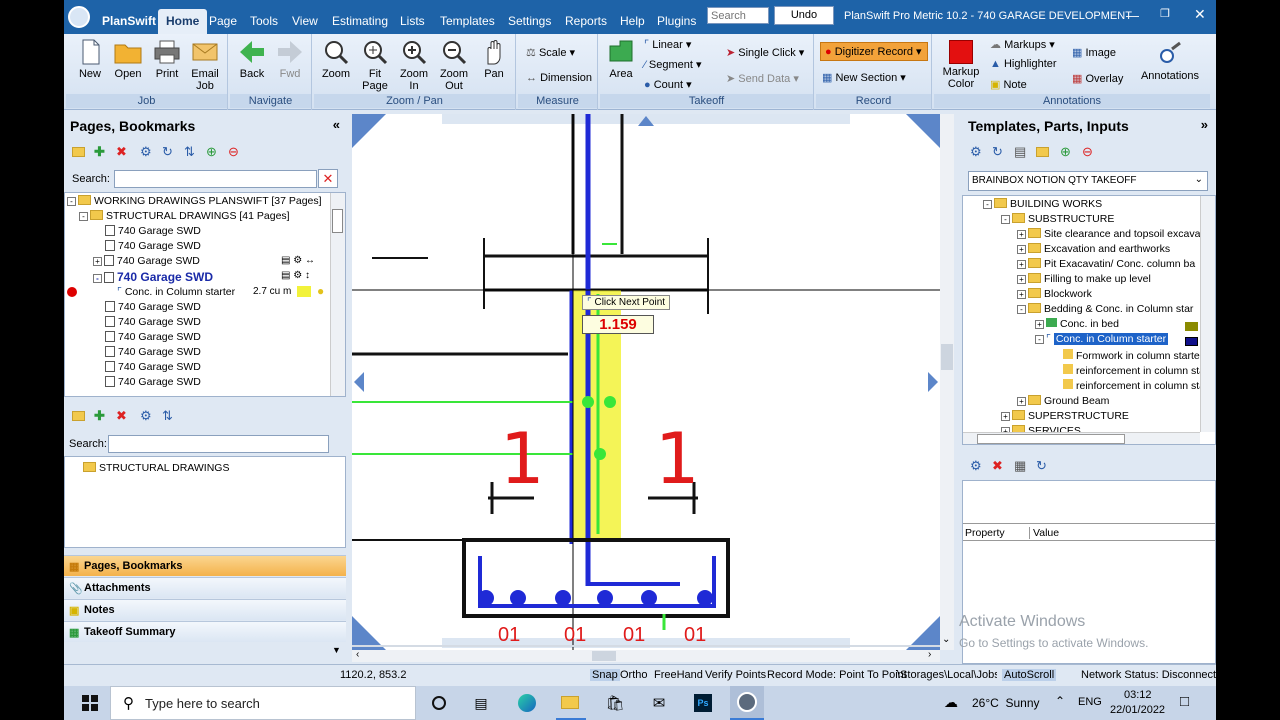 Image resolution: width=1280 pixels, height=720 pixels. What do you see at coordinates (947, 357) in the screenshot?
I see `canvas-vscroll-thumb` at bounding box center [947, 357].